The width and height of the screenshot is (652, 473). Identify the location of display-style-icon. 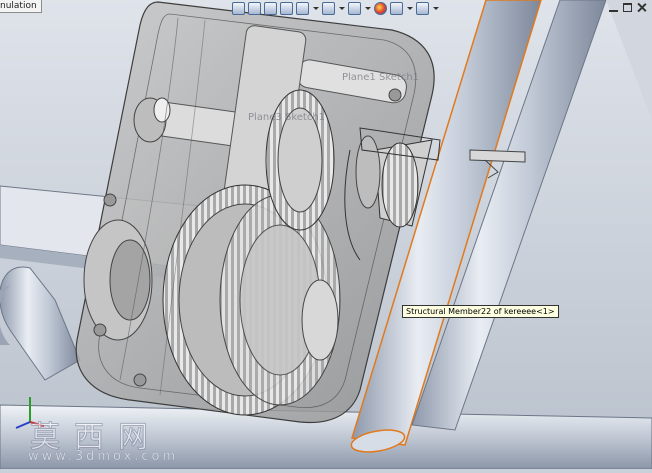
(328, 8).